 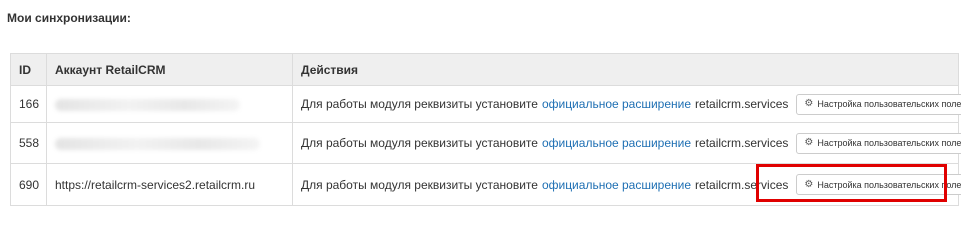 What do you see at coordinates (28, 104) in the screenshot?
I see `row-id: 166` at bounding box center [28, 104].